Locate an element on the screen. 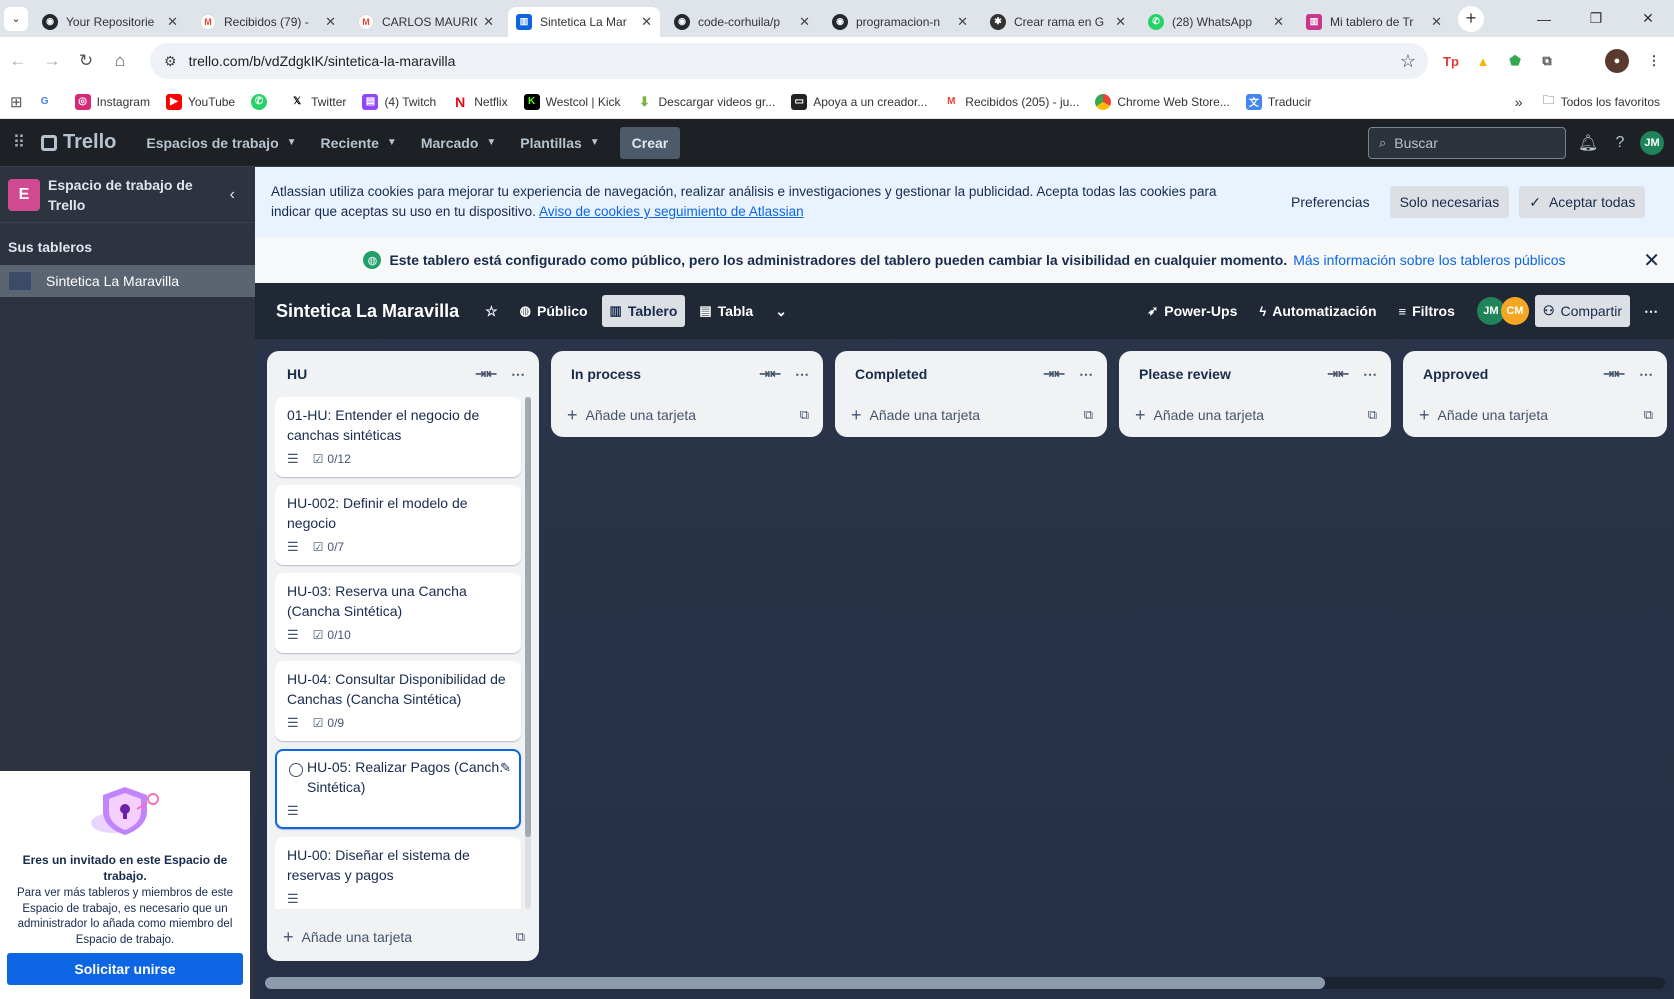  restore-icon: ❐ is located at coordinates (1596, 18).